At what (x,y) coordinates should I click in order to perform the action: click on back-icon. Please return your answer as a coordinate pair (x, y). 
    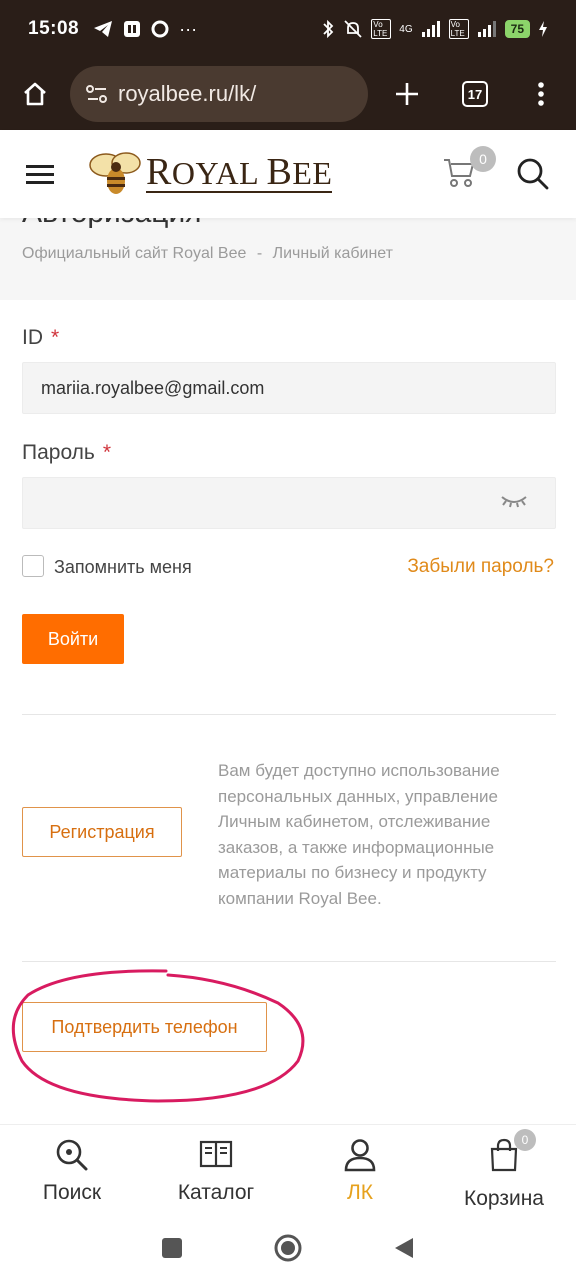
    Looking at the image, I should click on (404, 1248).